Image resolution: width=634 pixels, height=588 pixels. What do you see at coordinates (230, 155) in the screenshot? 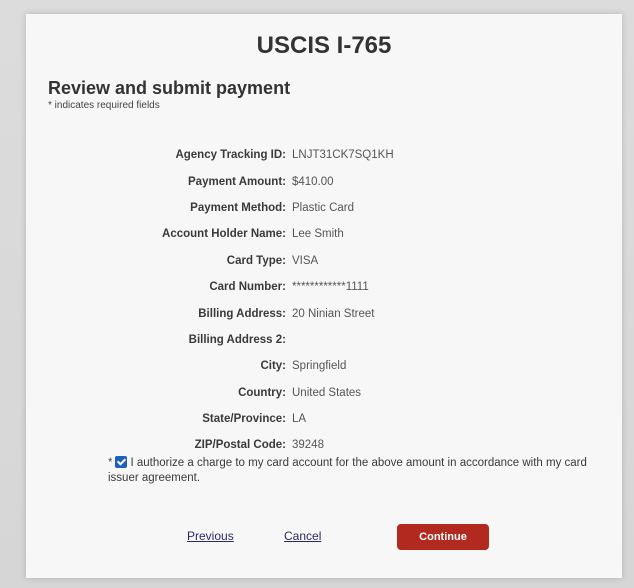
I see `detail-label: Agency Tracking ID:` at bounding box center [230, 155].